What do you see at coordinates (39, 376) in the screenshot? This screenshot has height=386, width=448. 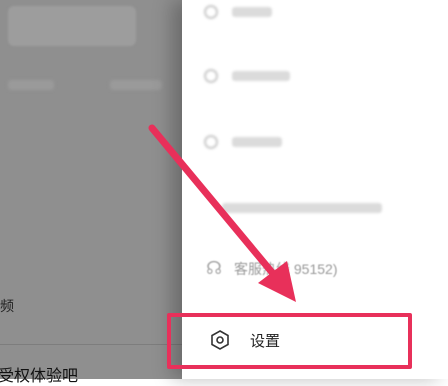 I see `trial-text: 受权体验吧` at bounding box center [39, 376].